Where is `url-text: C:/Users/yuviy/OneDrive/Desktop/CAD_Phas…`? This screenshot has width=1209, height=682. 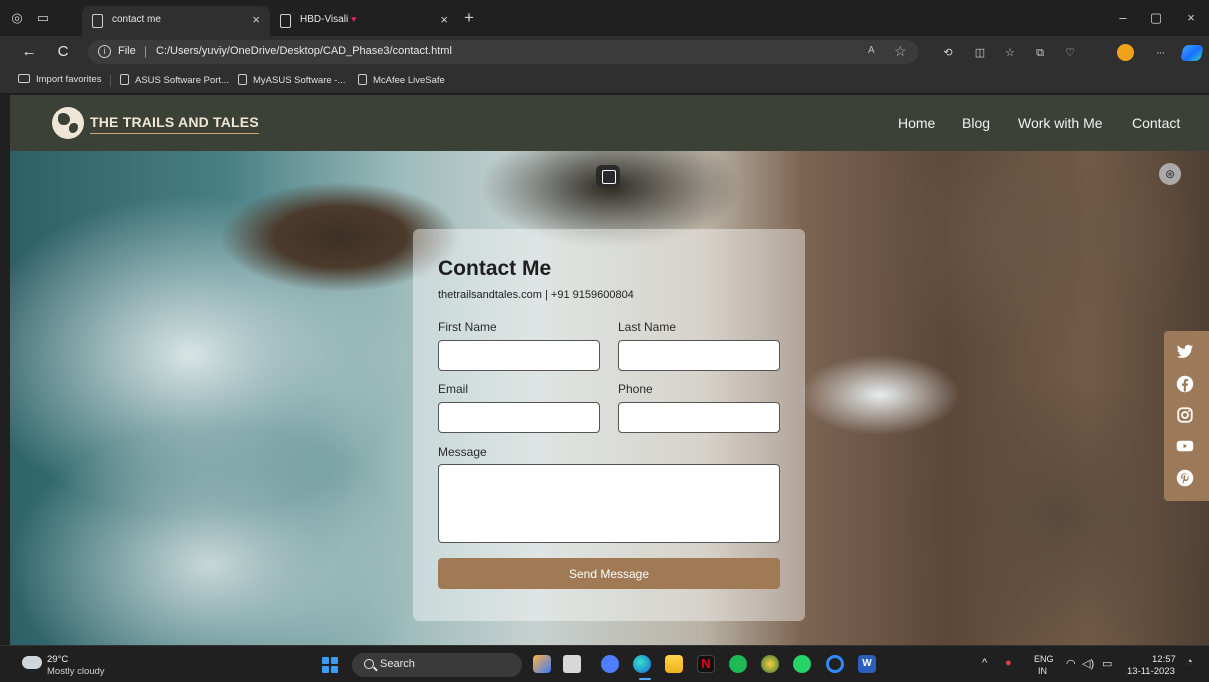 url-text: C:/Users/yuviy/OneDrive/Desktop/CAD_Phas… is located at coordinates (304, 51).